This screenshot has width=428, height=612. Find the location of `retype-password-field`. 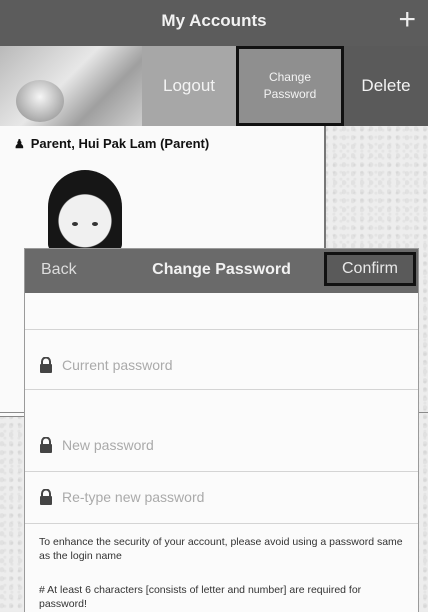

retype-password-field is located at coordinates (219, 497).